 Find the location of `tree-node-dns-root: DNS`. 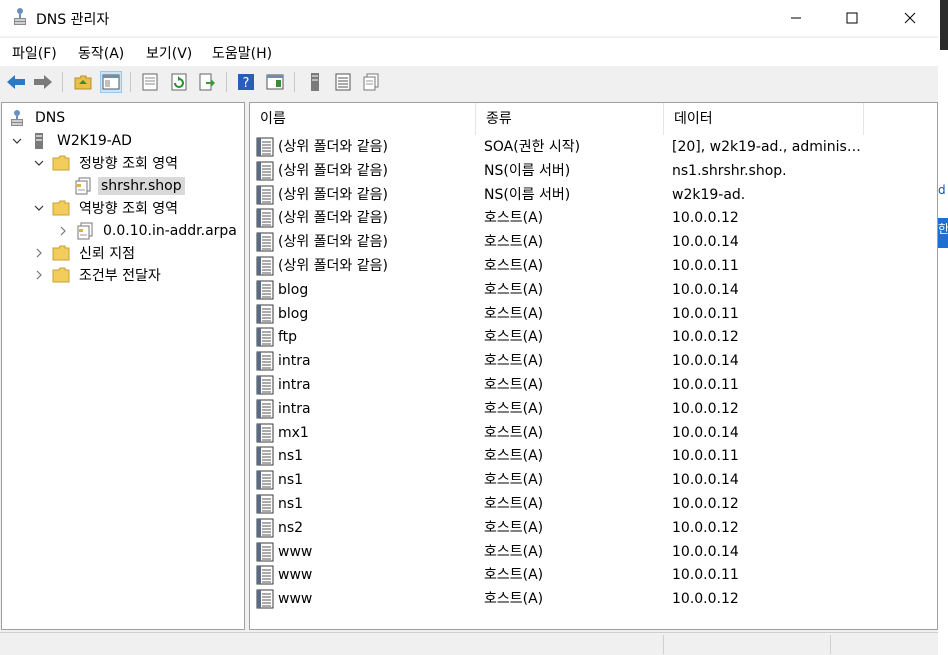

tree-node-dns-root: DNS is located at coordinates (38, 118).